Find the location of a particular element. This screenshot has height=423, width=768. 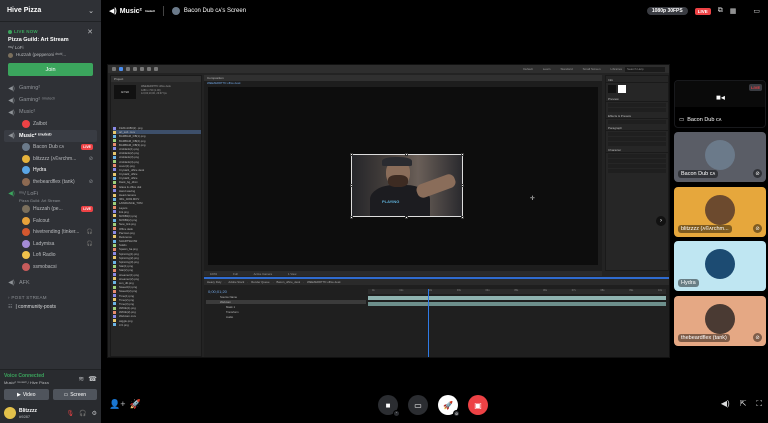

voice-user-zalbot: Zalbot is located at coordinates (50, 124).